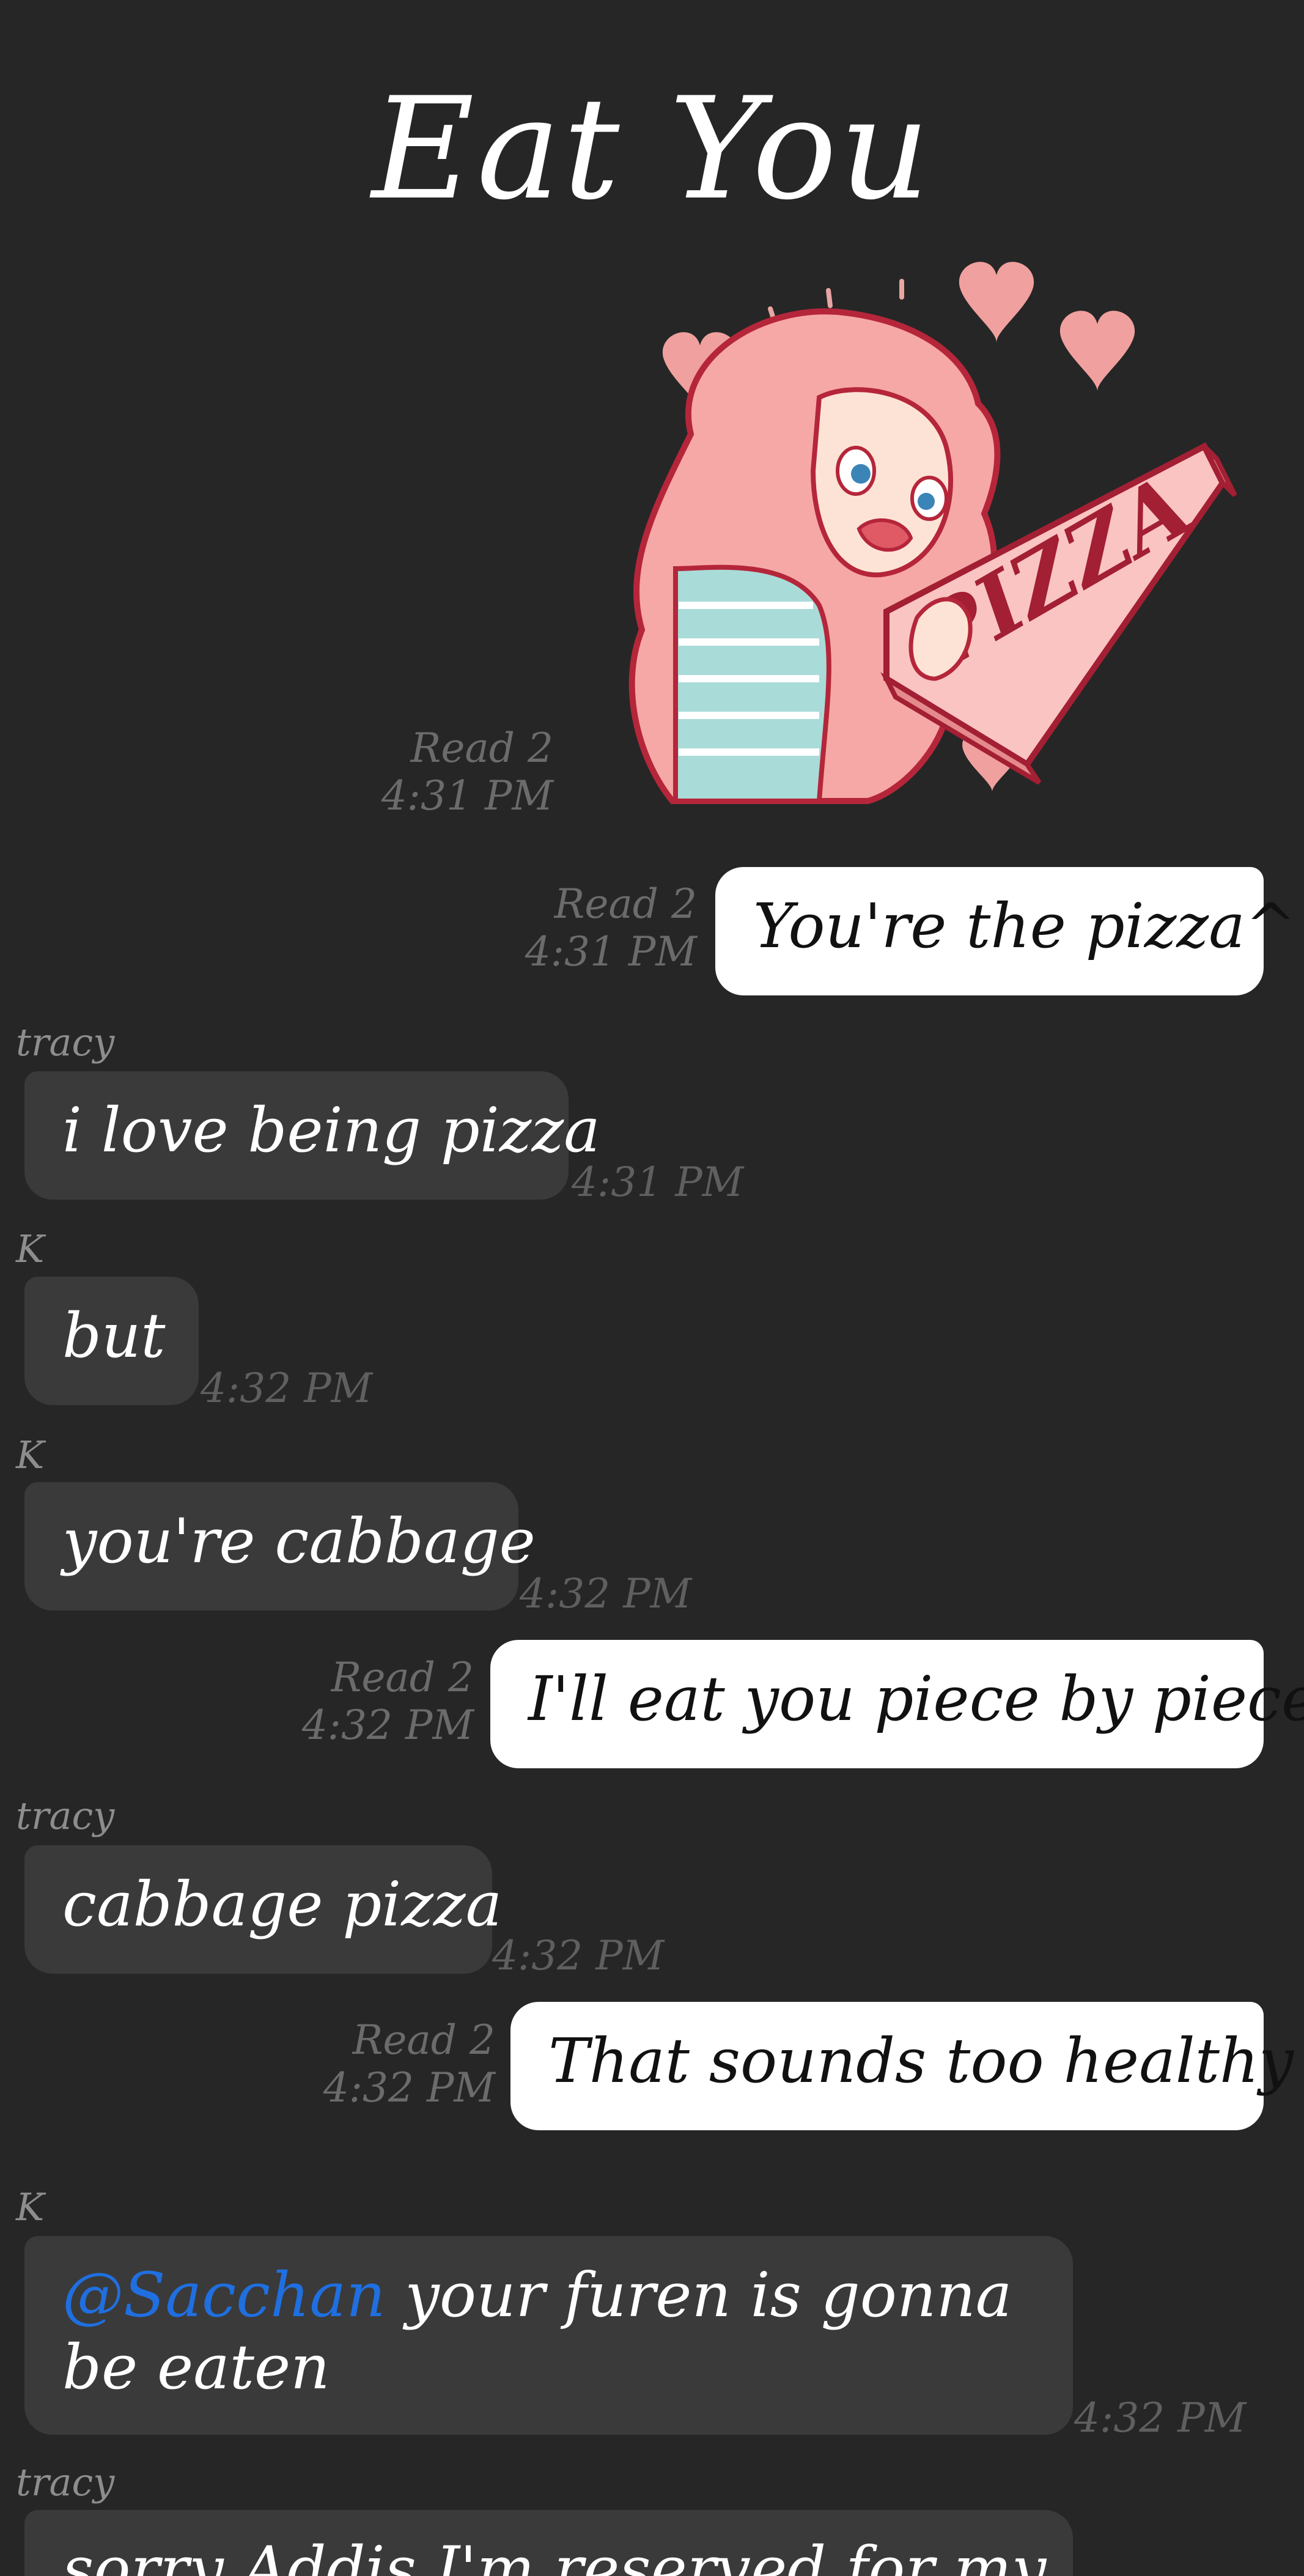 Image resolution: width=1304 pixels, height=2576 pixels. Describe the element at coordinates (282, 1904) in the screenshot. I see `message-text: cabbage pizza` at that location.